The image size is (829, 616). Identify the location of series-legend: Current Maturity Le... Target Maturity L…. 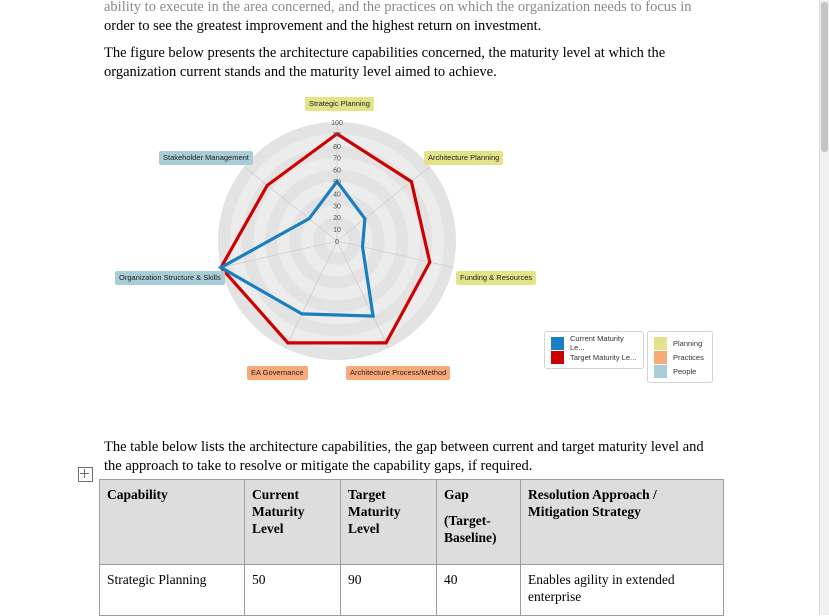
(594, 350).